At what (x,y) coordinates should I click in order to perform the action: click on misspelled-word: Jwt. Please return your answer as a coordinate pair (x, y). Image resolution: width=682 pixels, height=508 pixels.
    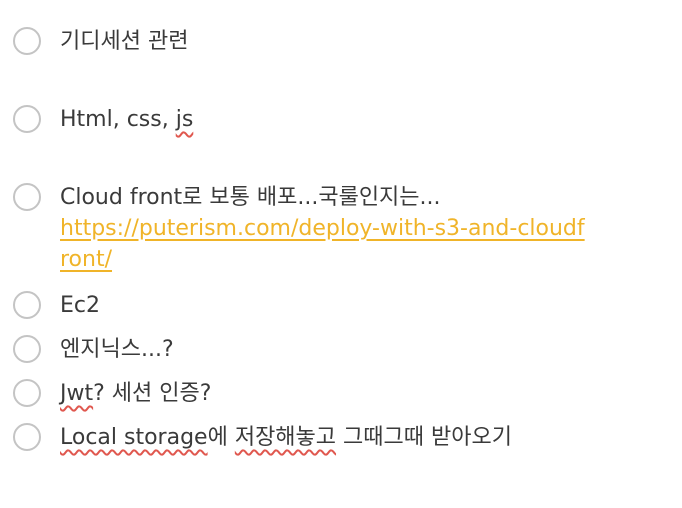
    Looking at the image, I should click on (77, 393).